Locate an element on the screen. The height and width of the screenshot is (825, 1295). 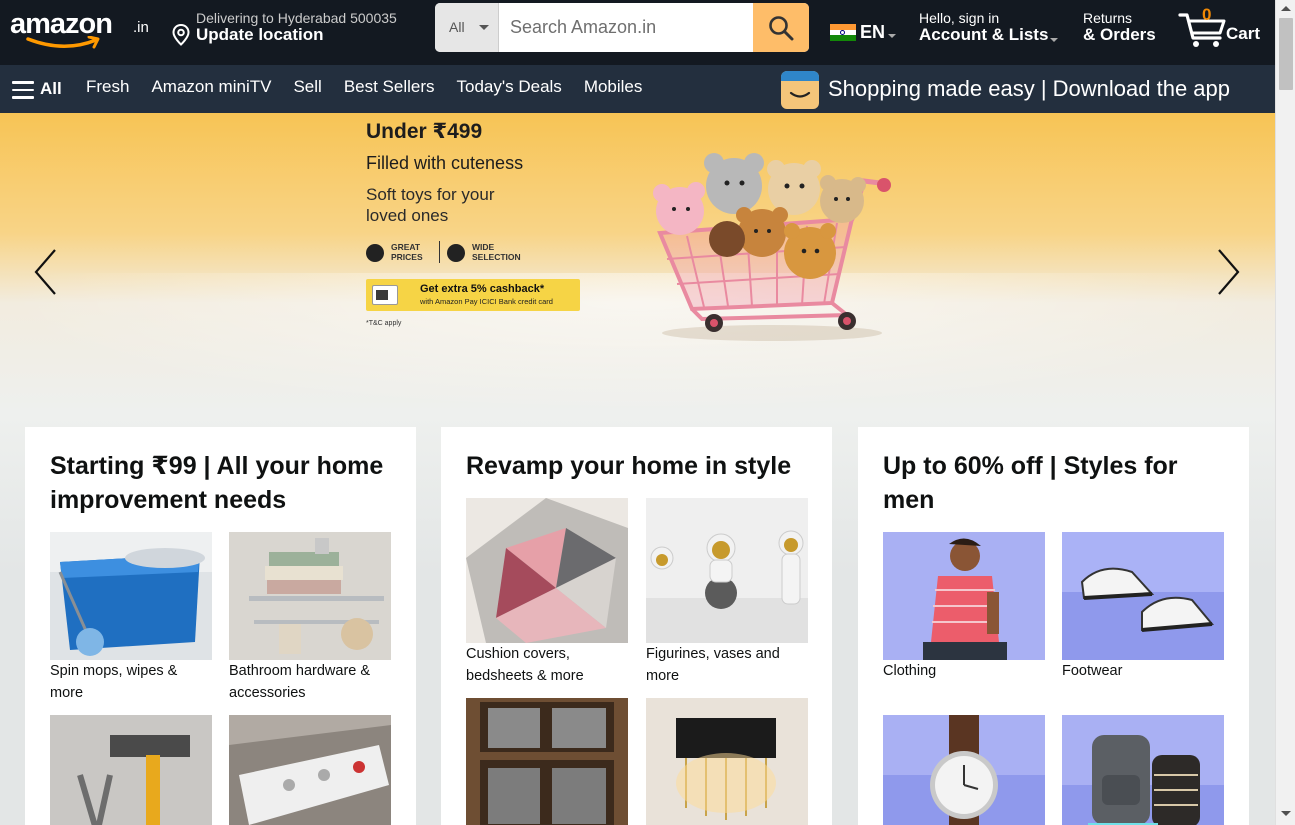
nav-link-todays-deals: Today's Deals is located at coordinates (509, 89).